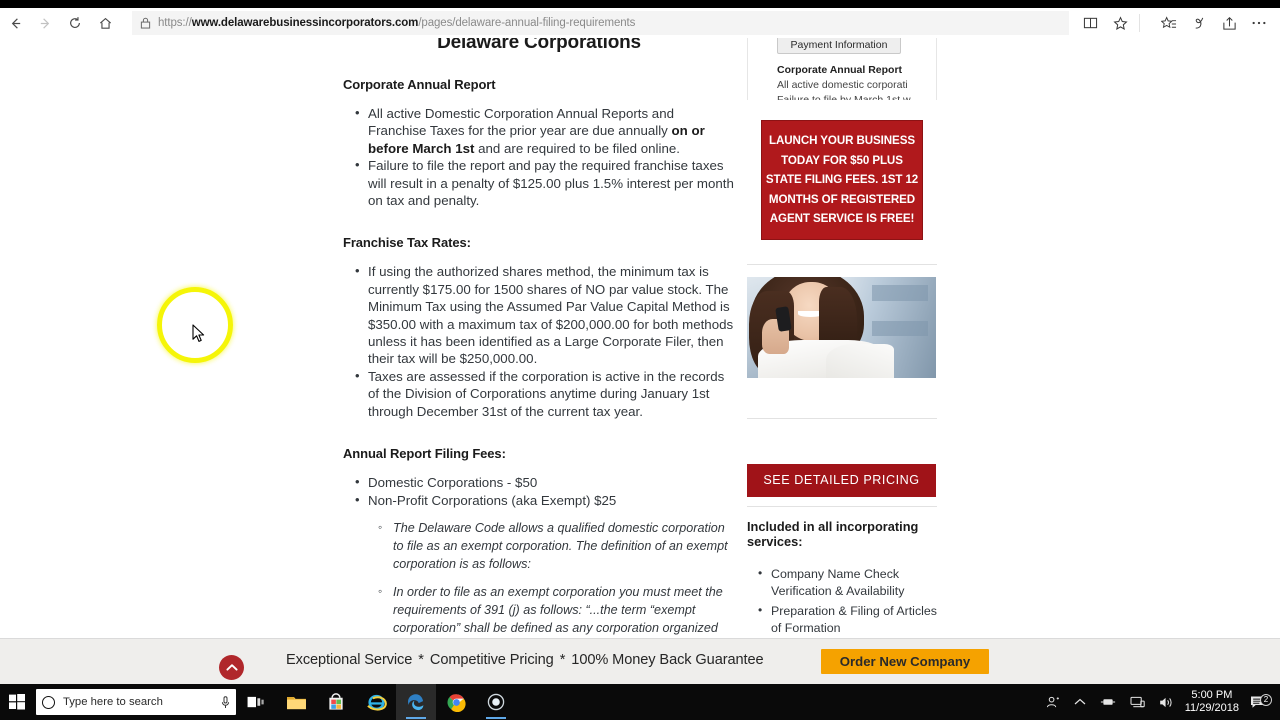 Image resolution: width=1280 pixels, height=720 pixels. Describe the element at coordinates (296, 702) in the screenshot. I see `file-explorer-icon` at that location.